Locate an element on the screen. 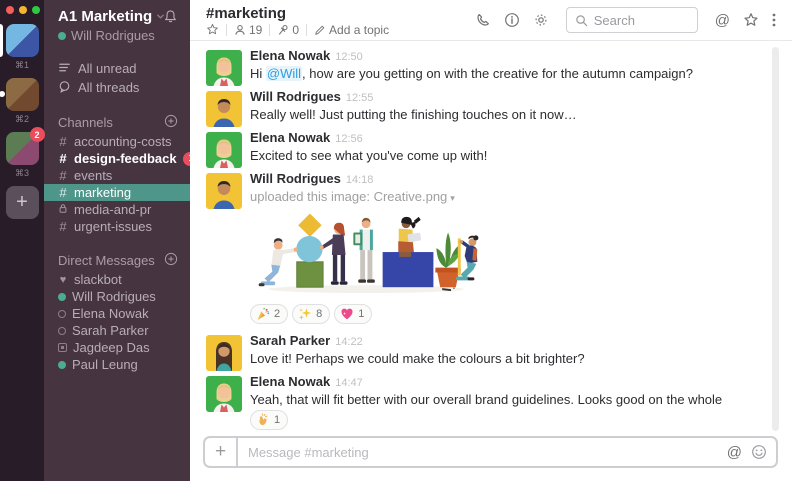 The image size is (792, 481). scrollbar is located at coordinates (775, 239).